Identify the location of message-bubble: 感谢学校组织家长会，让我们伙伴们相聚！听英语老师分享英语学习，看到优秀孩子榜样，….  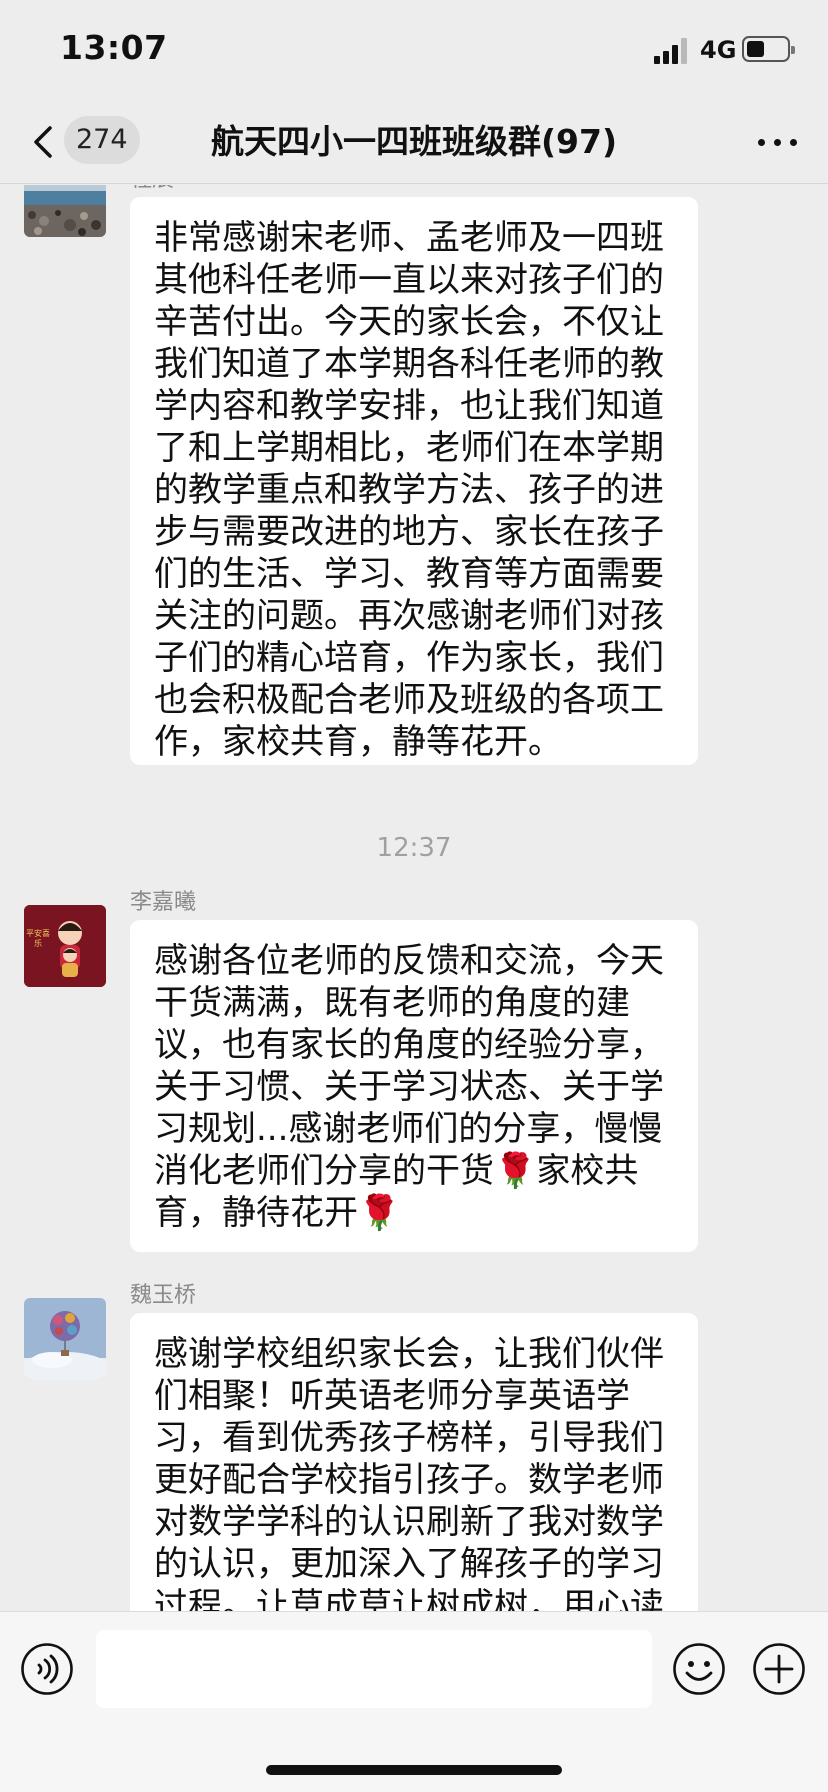
(414, 1462).